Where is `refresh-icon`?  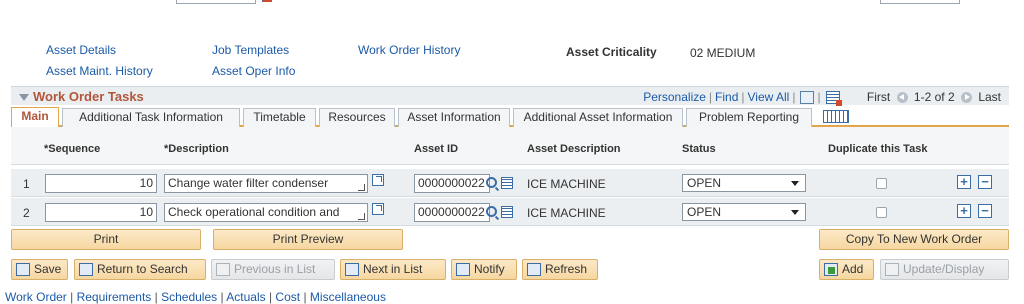
refresh-icon is located at coordinates (534, 270).